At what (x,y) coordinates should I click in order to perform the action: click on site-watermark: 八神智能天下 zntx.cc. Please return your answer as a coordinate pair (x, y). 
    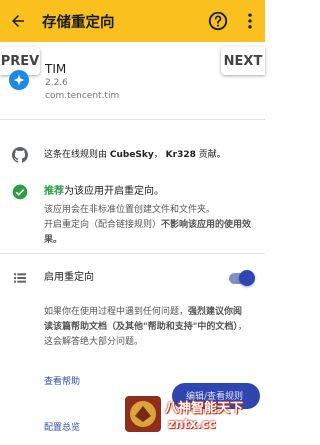
    Looking at the image, I should click on (192, 417).